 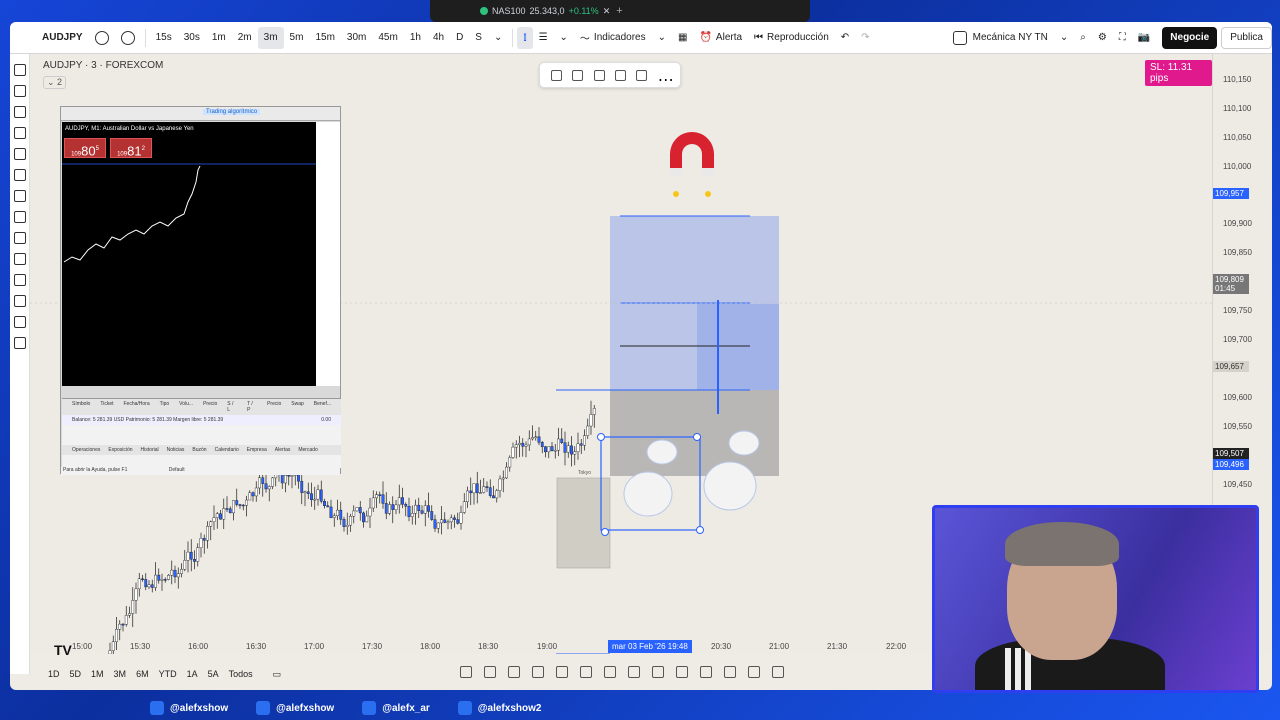 I want to click on magnet-icon, so click(x=19, y=259).